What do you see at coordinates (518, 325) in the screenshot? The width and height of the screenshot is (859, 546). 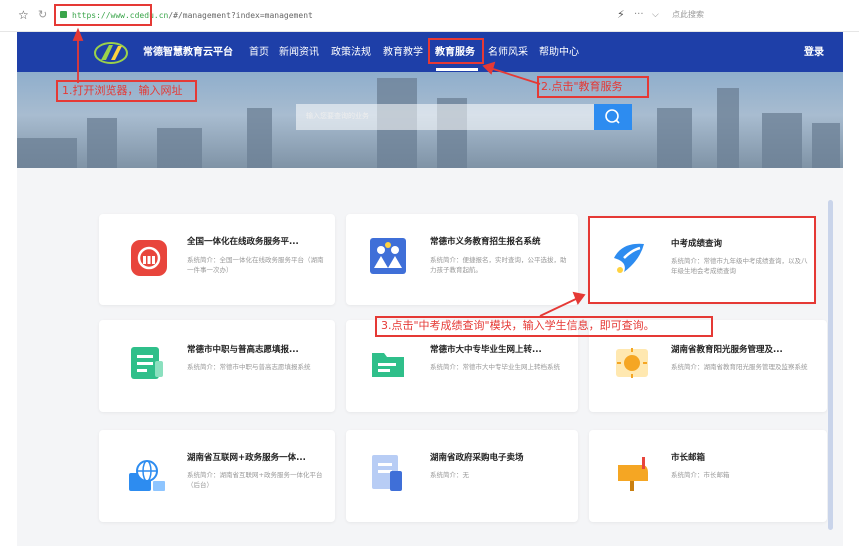 I see `step3-annotation: 3.点击"中考成绩查询"模块，输入学生信息，即可查询。` at bounding box center [518, 325].